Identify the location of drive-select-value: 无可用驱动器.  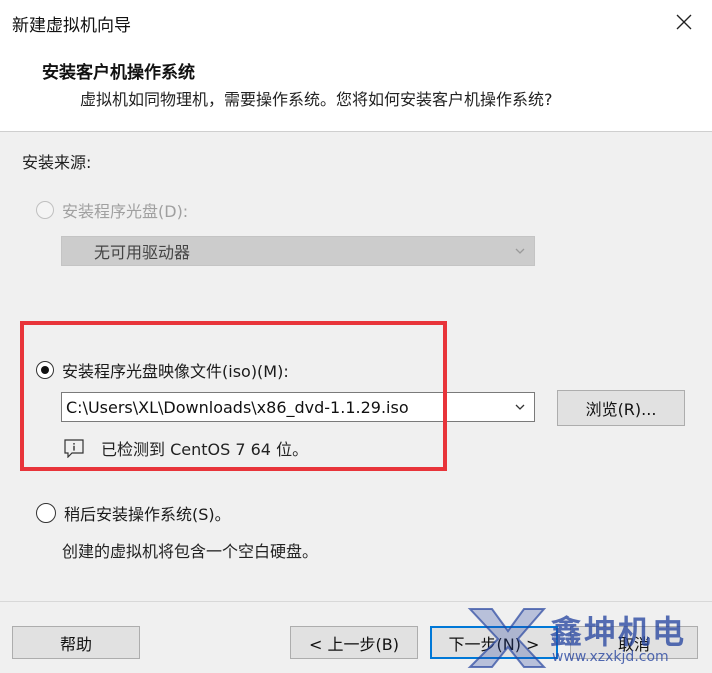
(142, 252).